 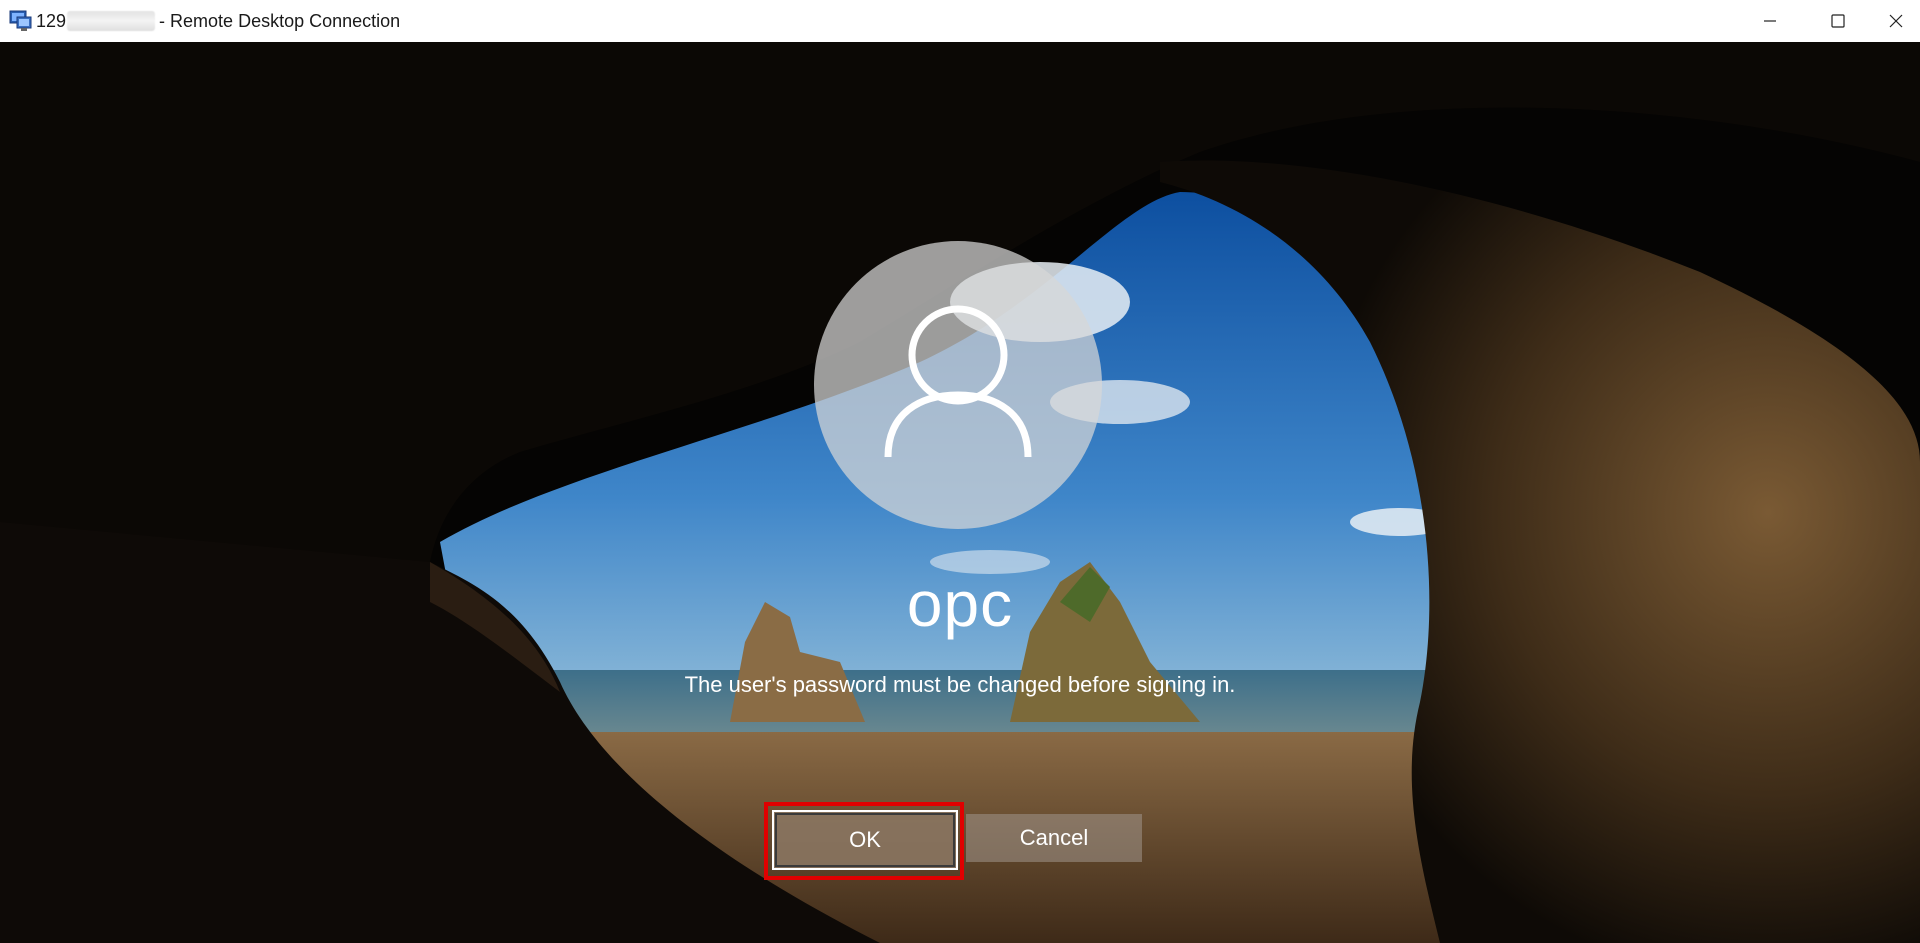 I want to click on user-icon, so click(x=958, y=381).